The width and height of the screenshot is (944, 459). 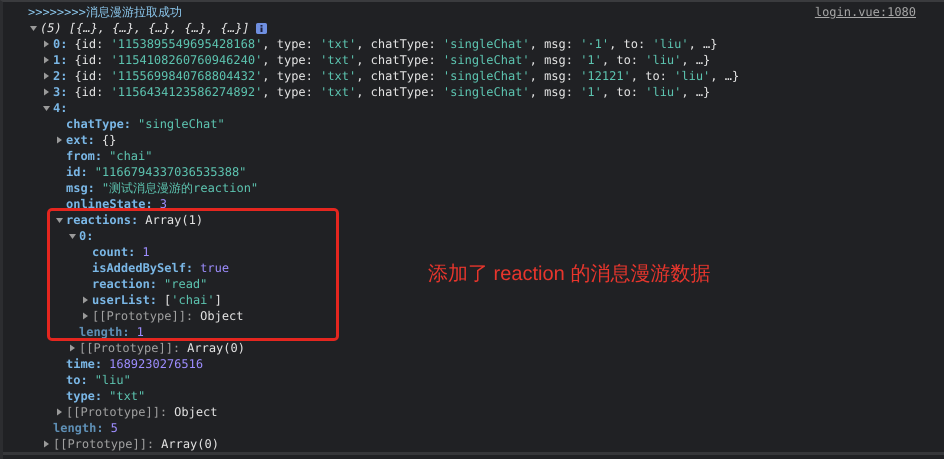 I want to click on property-key: reactions:, so click(x=102, y=220).